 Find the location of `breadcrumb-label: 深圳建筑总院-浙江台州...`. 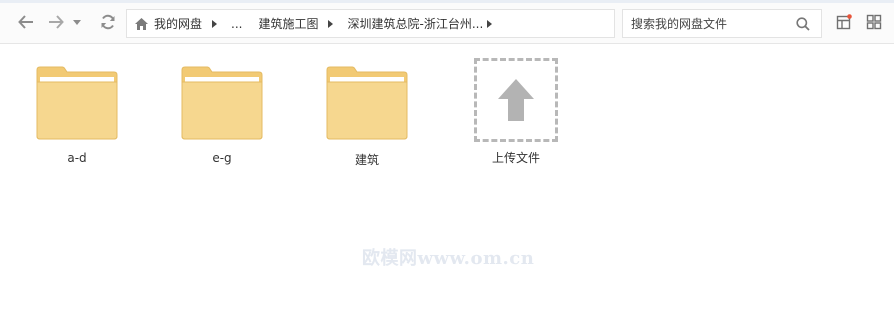

breadcrumb-label: 深圳建筑总院-浙江台州... is located at coordinates (415, 24).